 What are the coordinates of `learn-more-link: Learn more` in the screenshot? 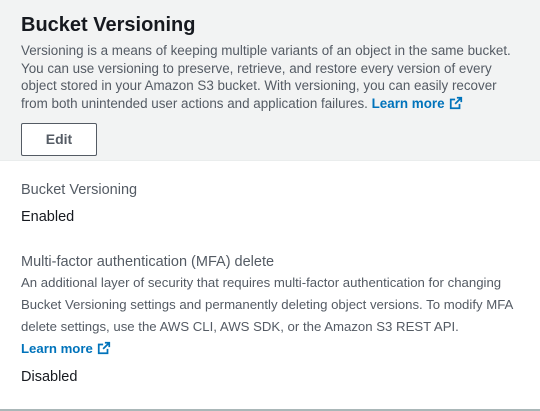 It's located at (417, 103).